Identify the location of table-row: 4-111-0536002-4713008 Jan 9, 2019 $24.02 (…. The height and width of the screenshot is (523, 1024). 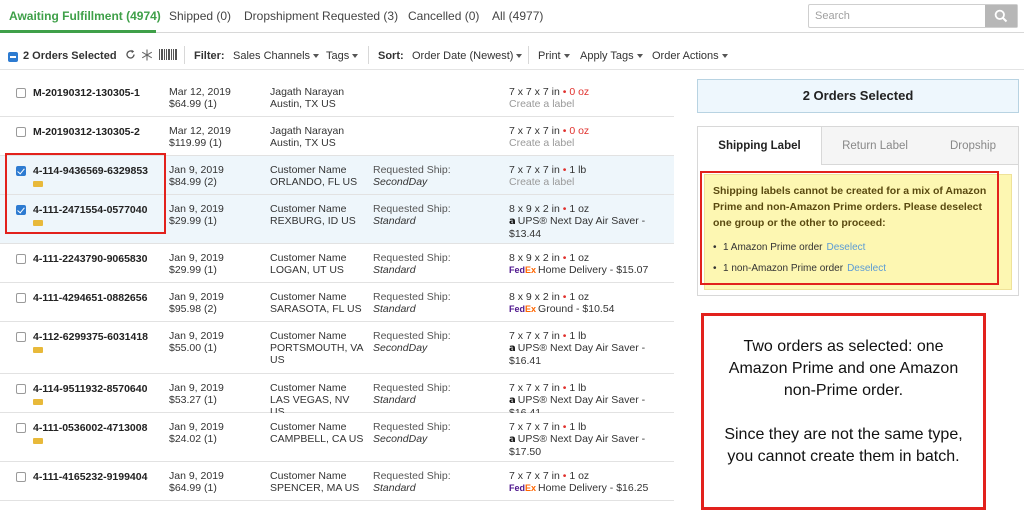
(337, 437).